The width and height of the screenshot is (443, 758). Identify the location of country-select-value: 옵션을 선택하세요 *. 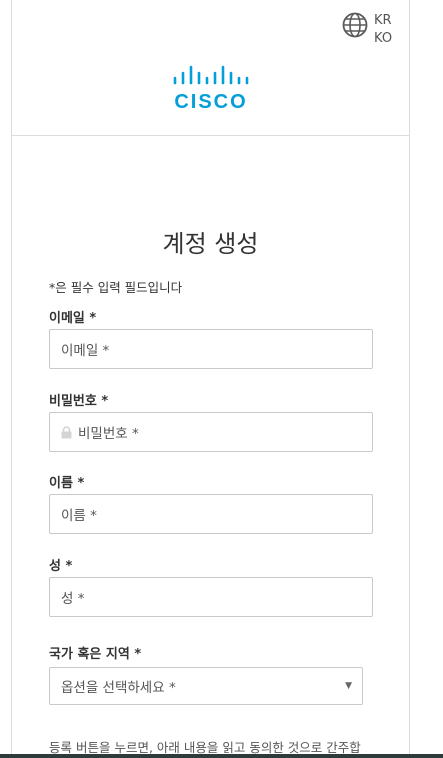
(118, 688).